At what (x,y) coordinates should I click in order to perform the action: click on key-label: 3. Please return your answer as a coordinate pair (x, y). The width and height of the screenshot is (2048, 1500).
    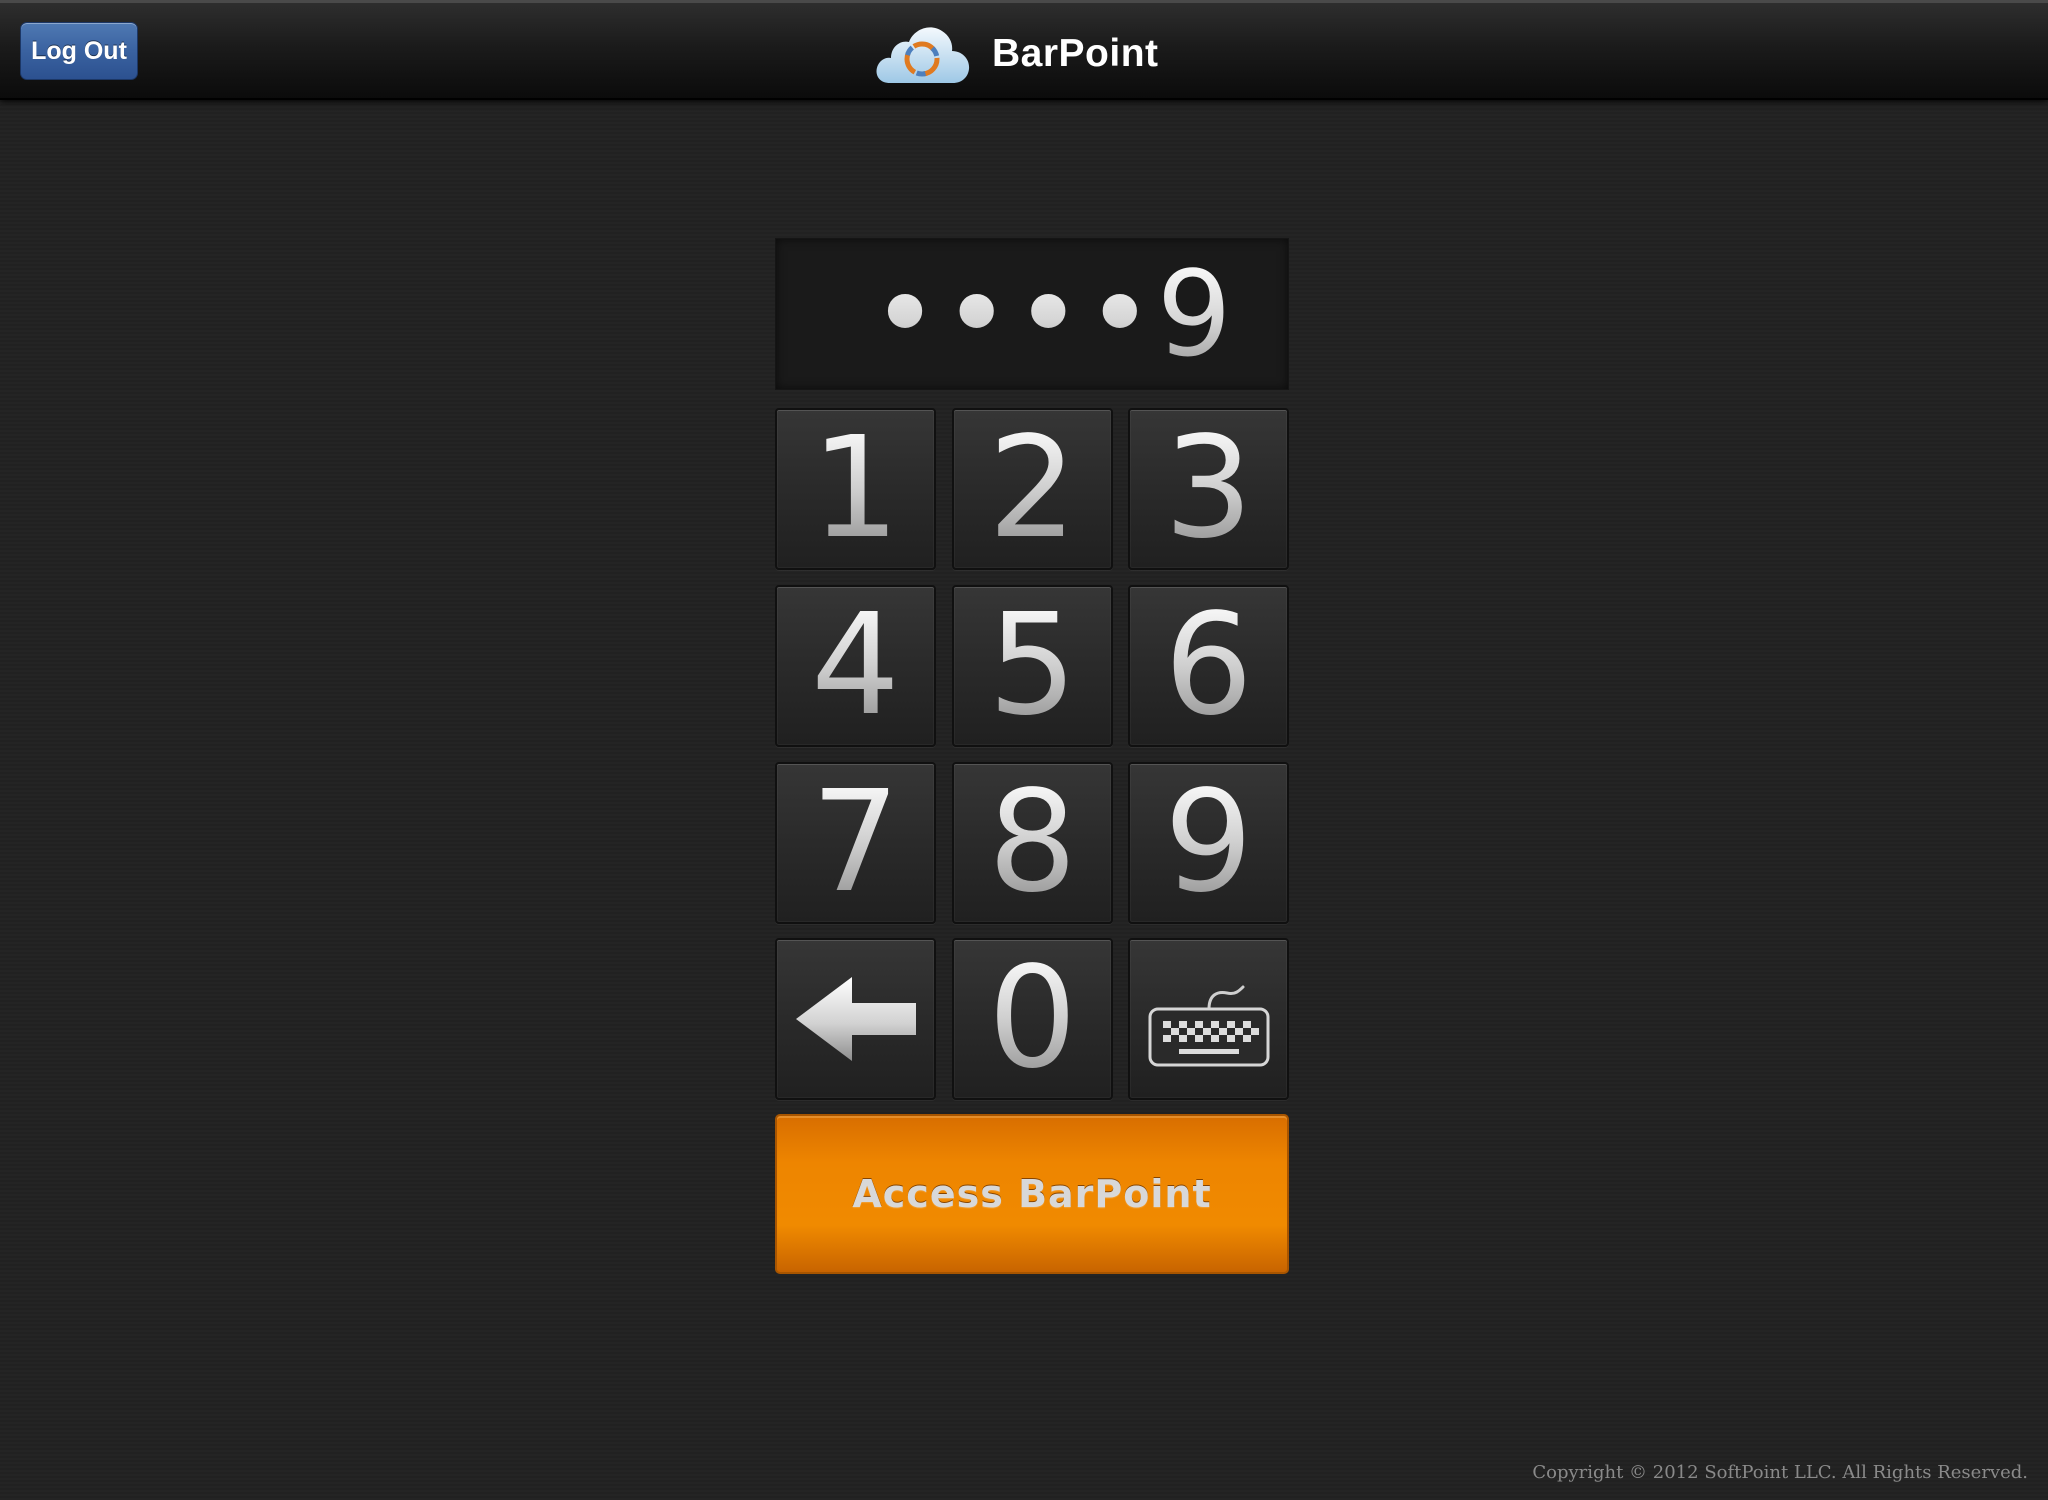
    Looking at the image, I should click on (1208, 488).